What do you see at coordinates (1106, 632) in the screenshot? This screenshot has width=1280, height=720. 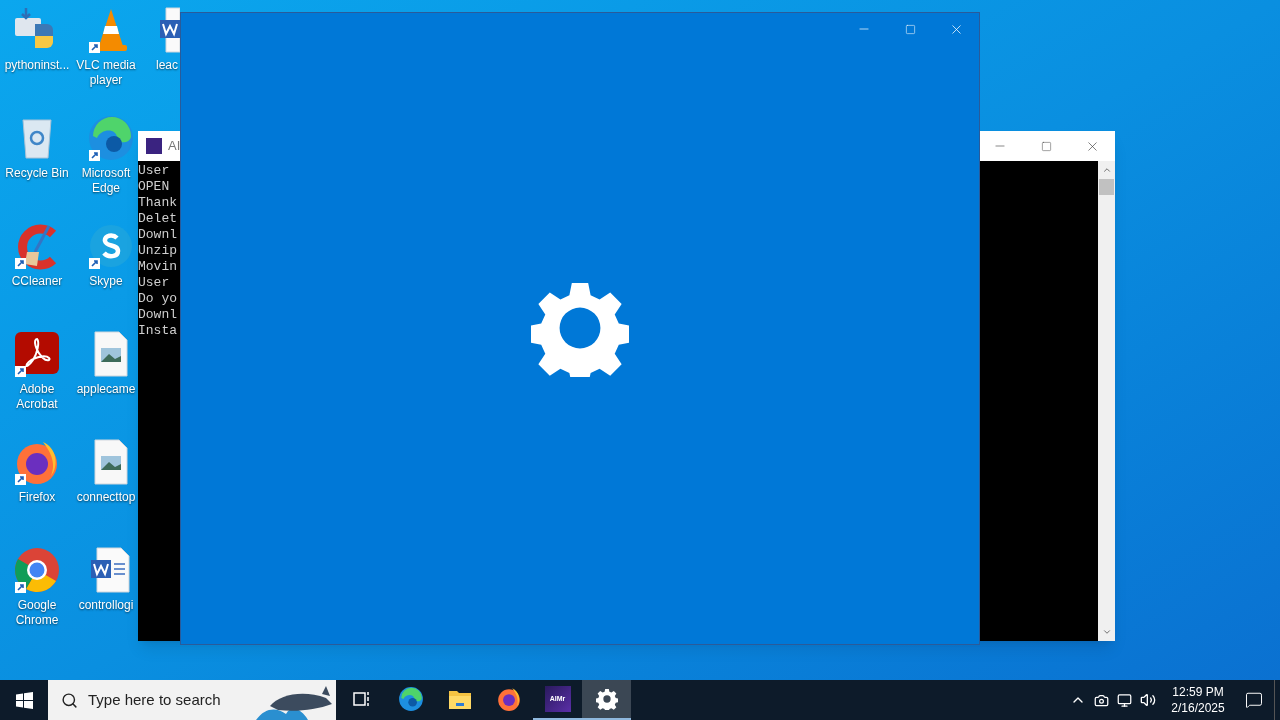 I see `scroll-down-icon` at bounding box center [1106, 632].